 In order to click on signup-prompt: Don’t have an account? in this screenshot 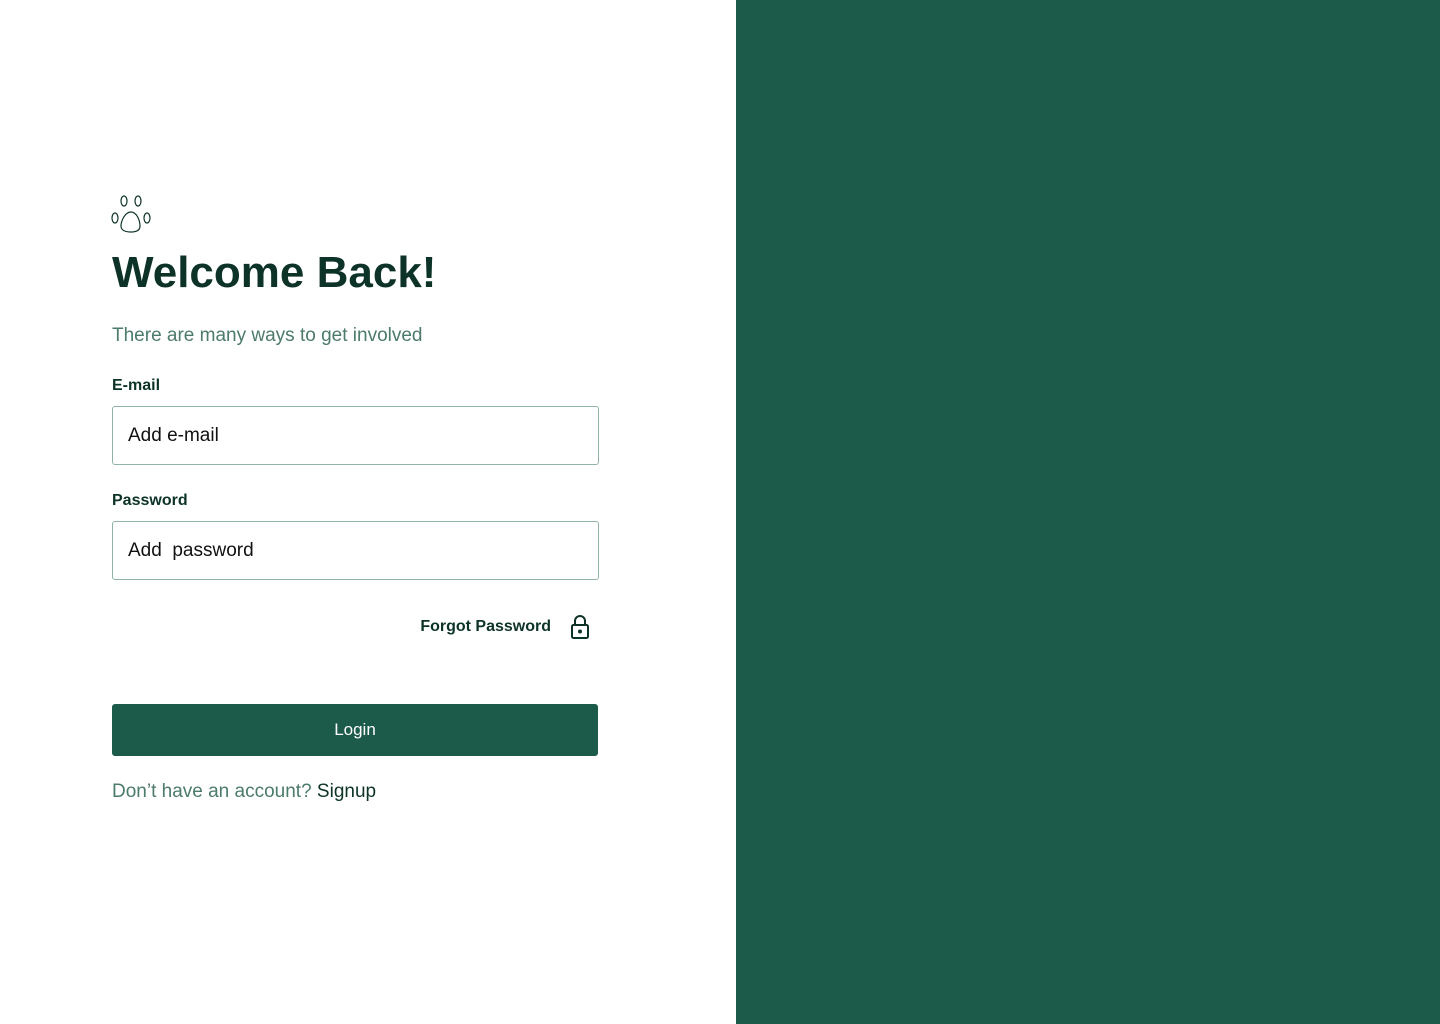, I will do `click(212, 791)`.